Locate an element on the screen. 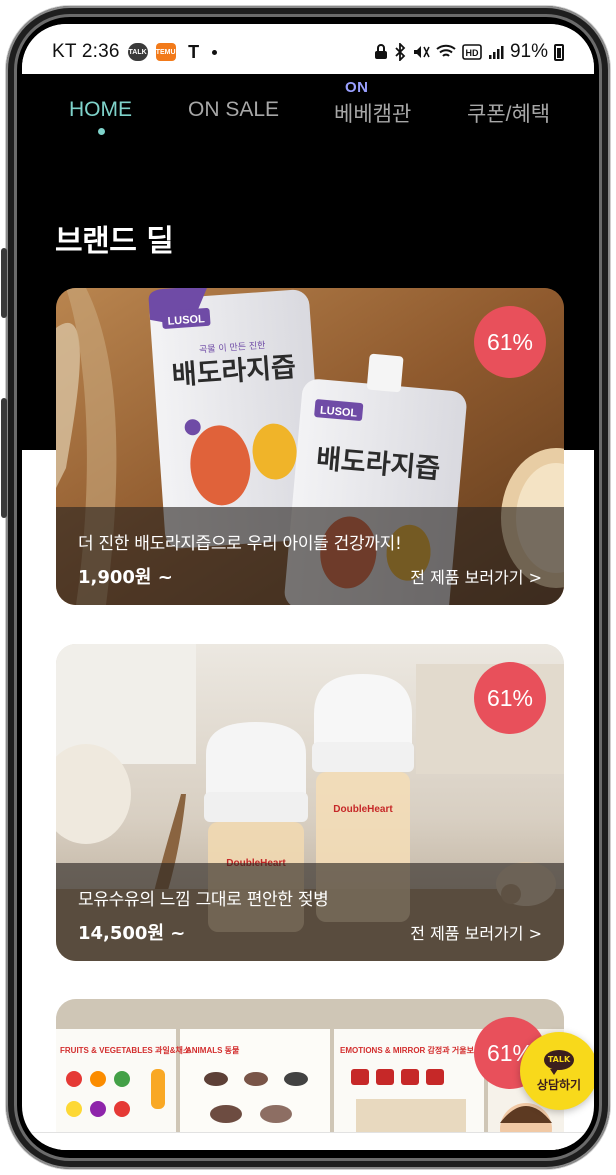 Image resolution: width=616 pixels, height=1175 pixels. kakao-consult-button: TALK 상담하기 is located at coordinates (557, 1071).